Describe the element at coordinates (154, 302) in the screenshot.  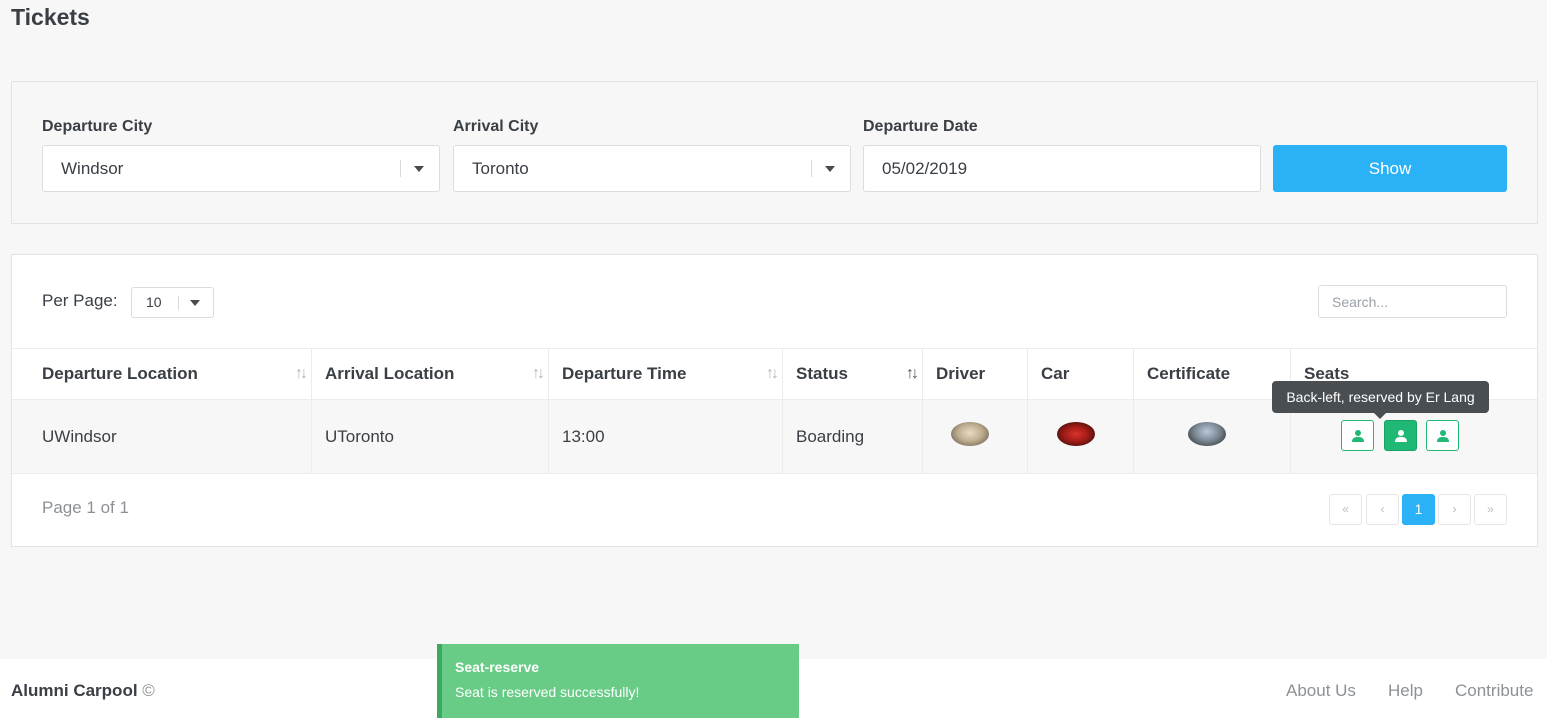
I see `per-page-value: 10` at that location.